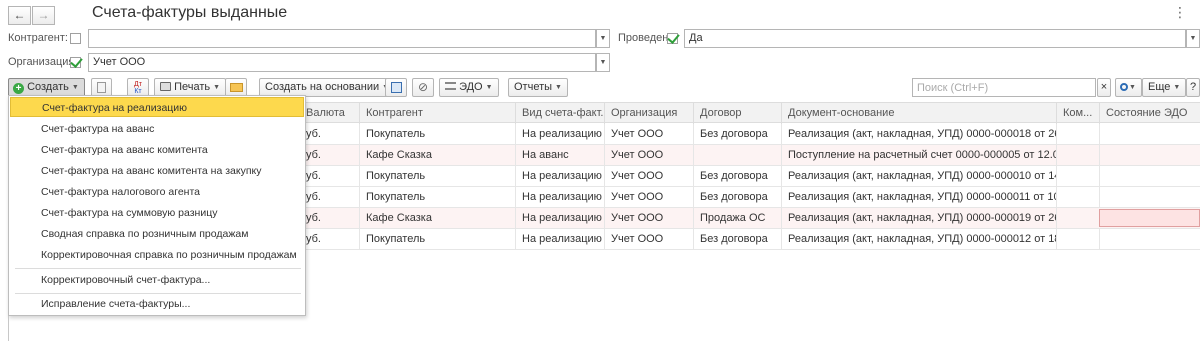  What do you see at coordinates (737, 113) in the screenshot?
I see `column-header-contract: Договор` at bounding box center [737, 113].